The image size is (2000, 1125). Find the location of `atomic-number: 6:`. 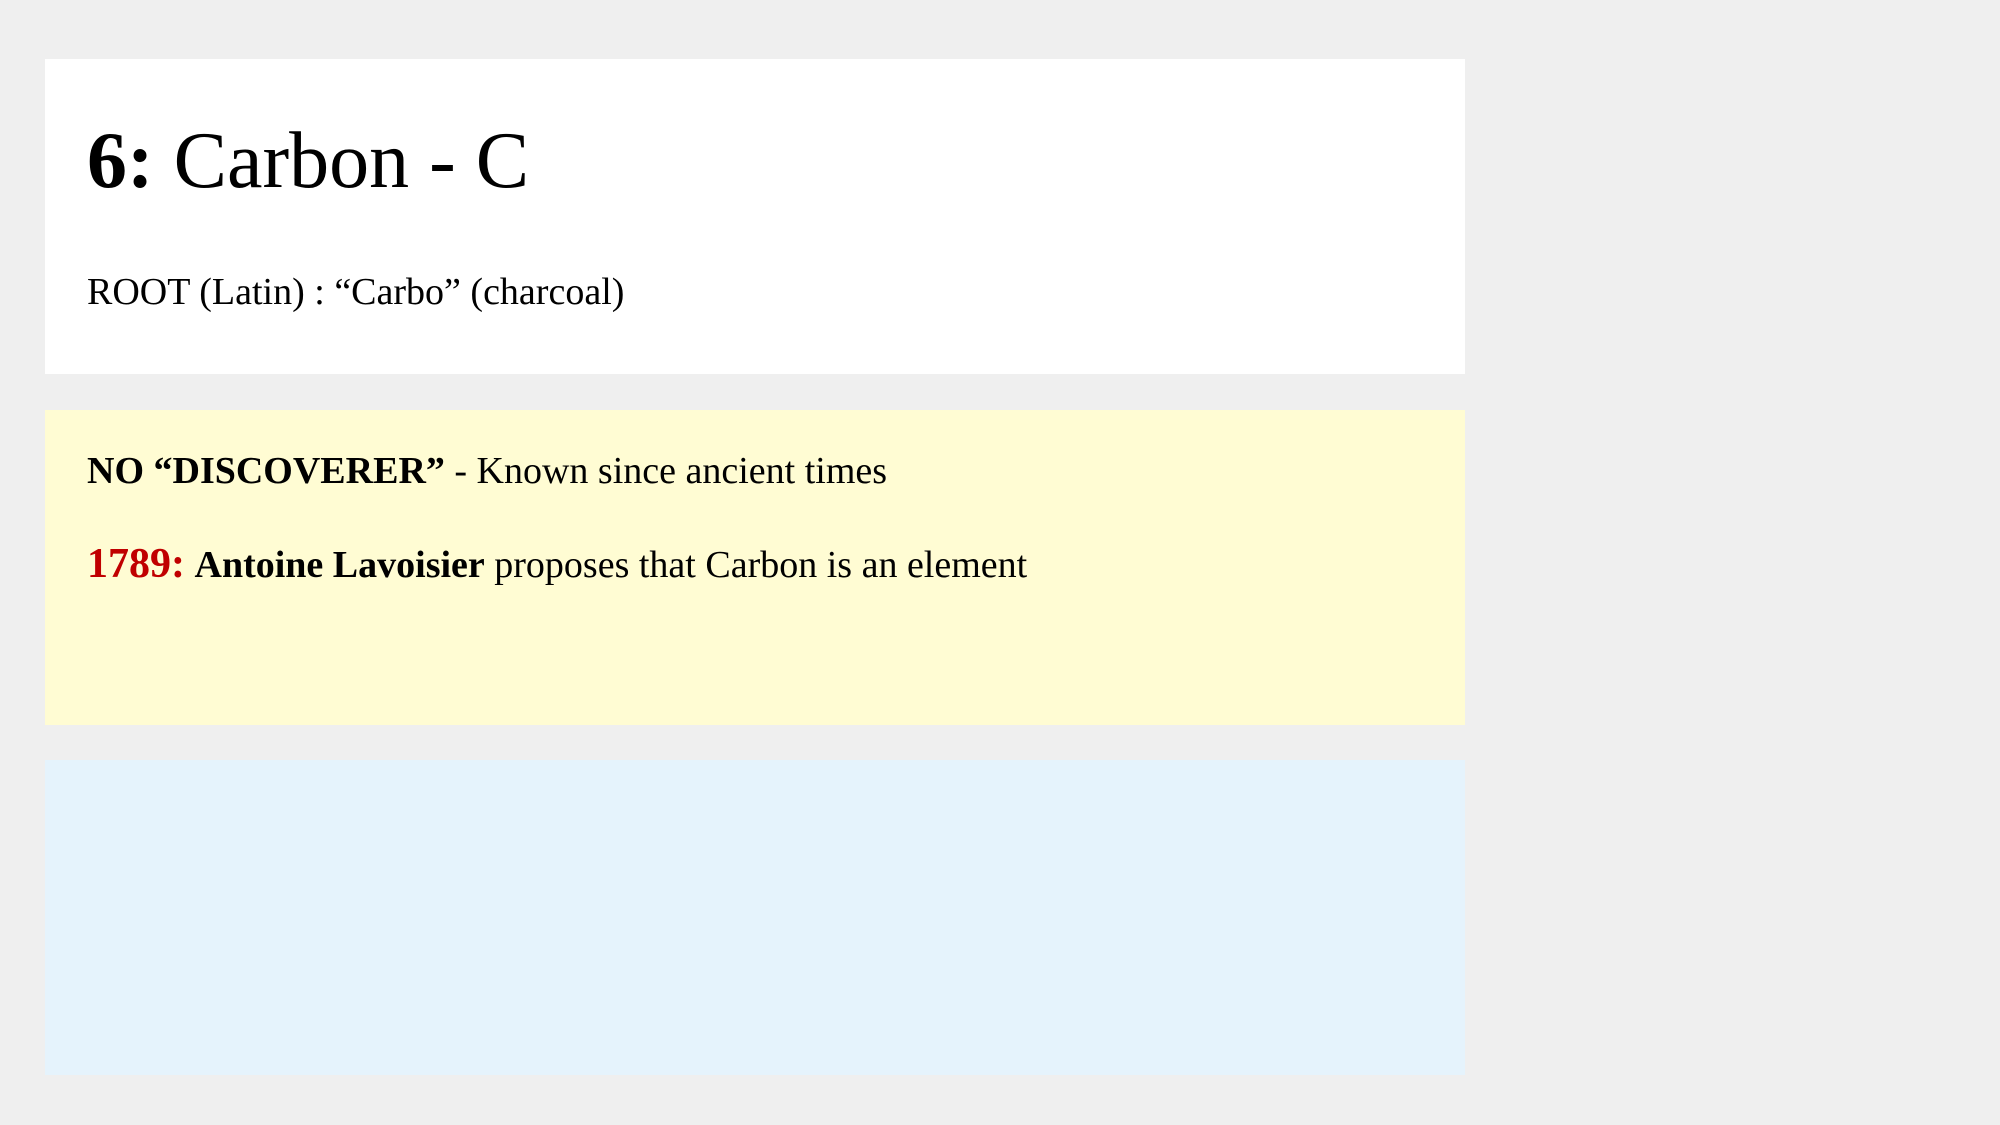

atomic-number: 6: is located at coordinates (120, 161).